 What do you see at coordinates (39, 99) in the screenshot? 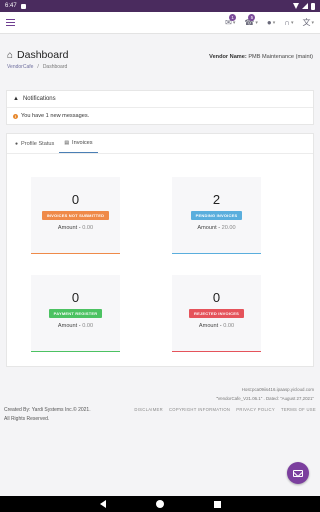
I see `notifications-title: Notifications` at bounding box center [39, 99].